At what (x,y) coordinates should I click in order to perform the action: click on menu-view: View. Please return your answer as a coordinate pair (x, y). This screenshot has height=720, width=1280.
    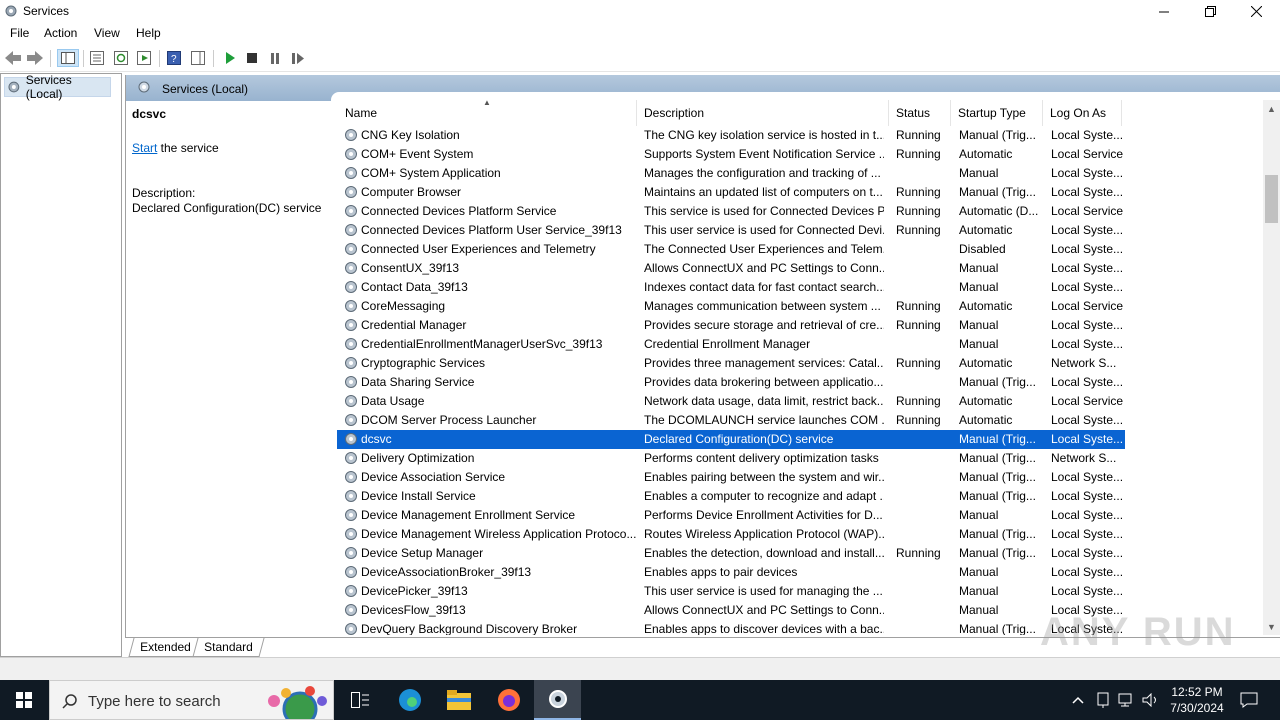
    Looking at the image, I should click on (107, 33).